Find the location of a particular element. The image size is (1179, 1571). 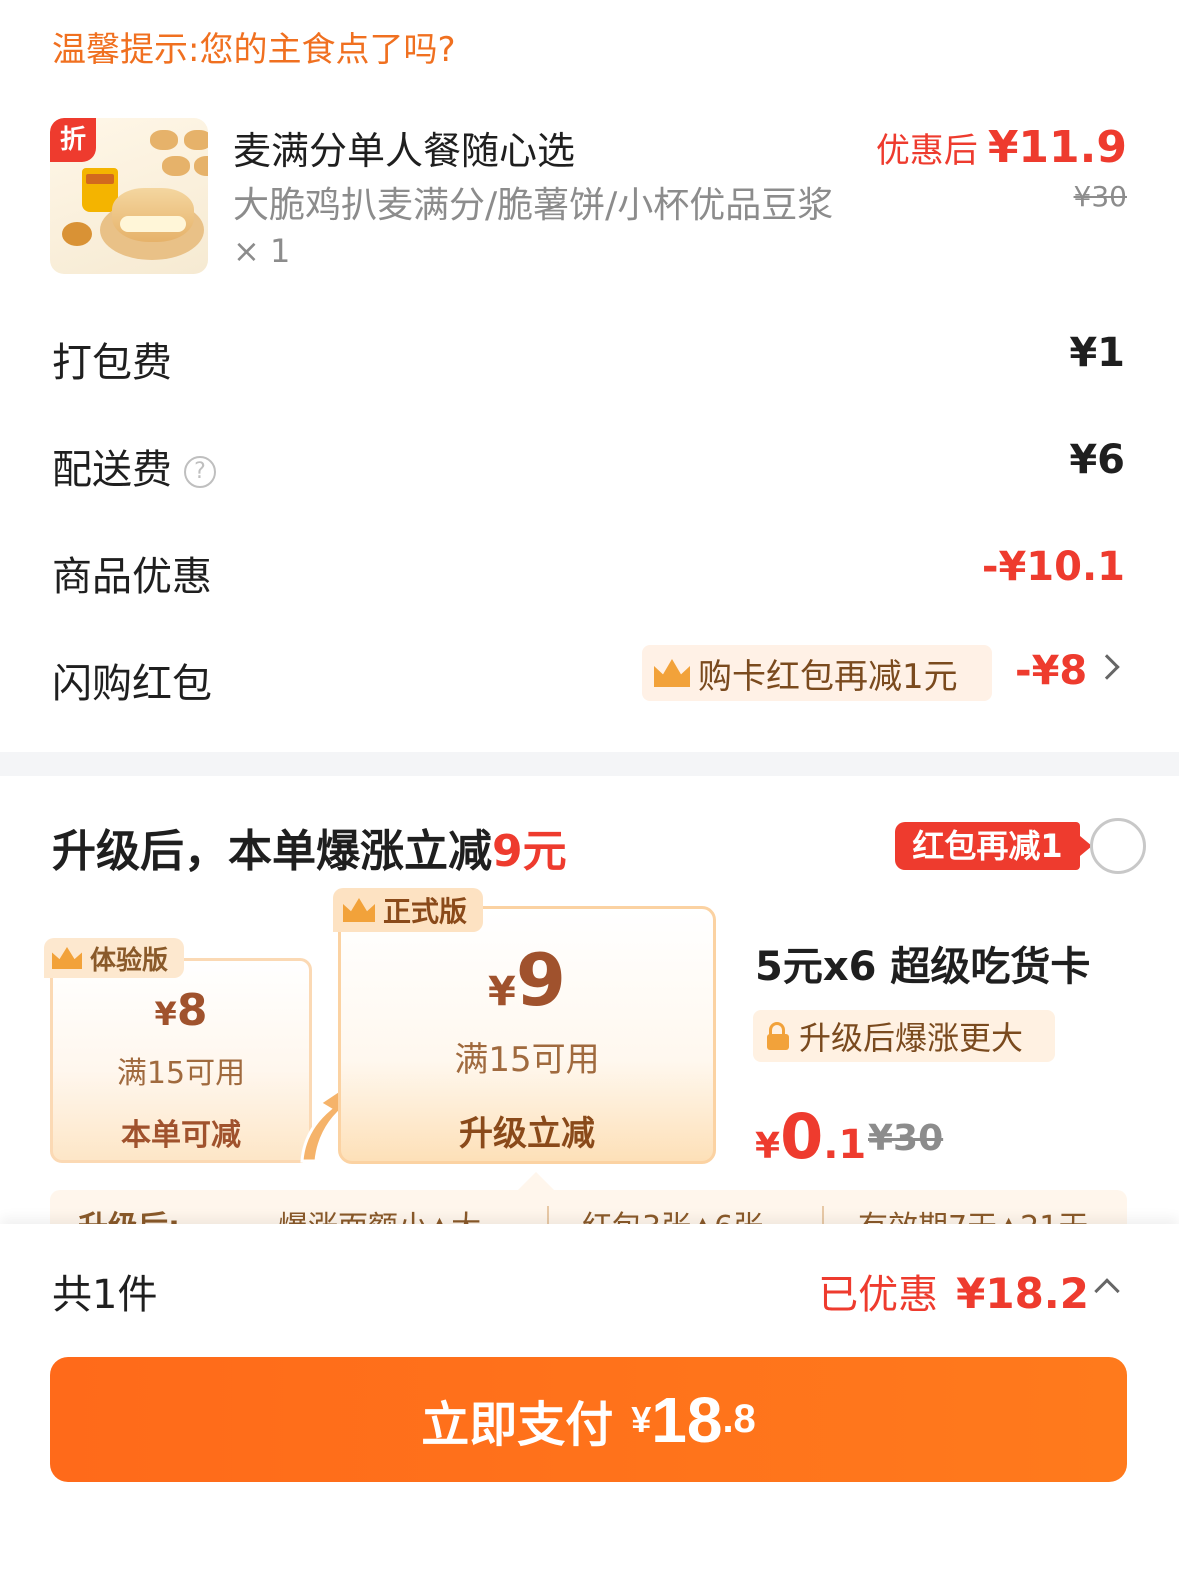

delivery-fee-label: 配送费? is located at coordinates (134, 466).